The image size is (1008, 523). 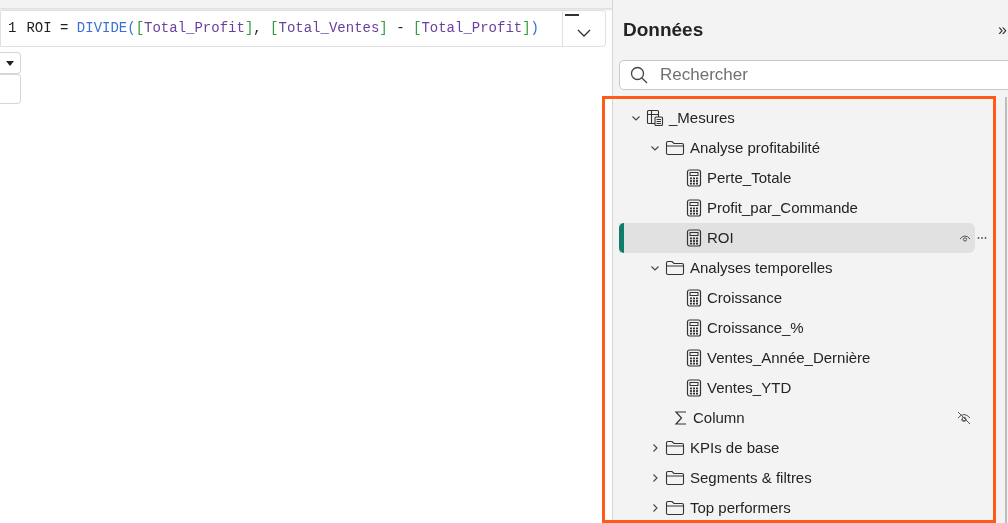 I want to click on table-calculator-icon, so click(x=655, y=118).